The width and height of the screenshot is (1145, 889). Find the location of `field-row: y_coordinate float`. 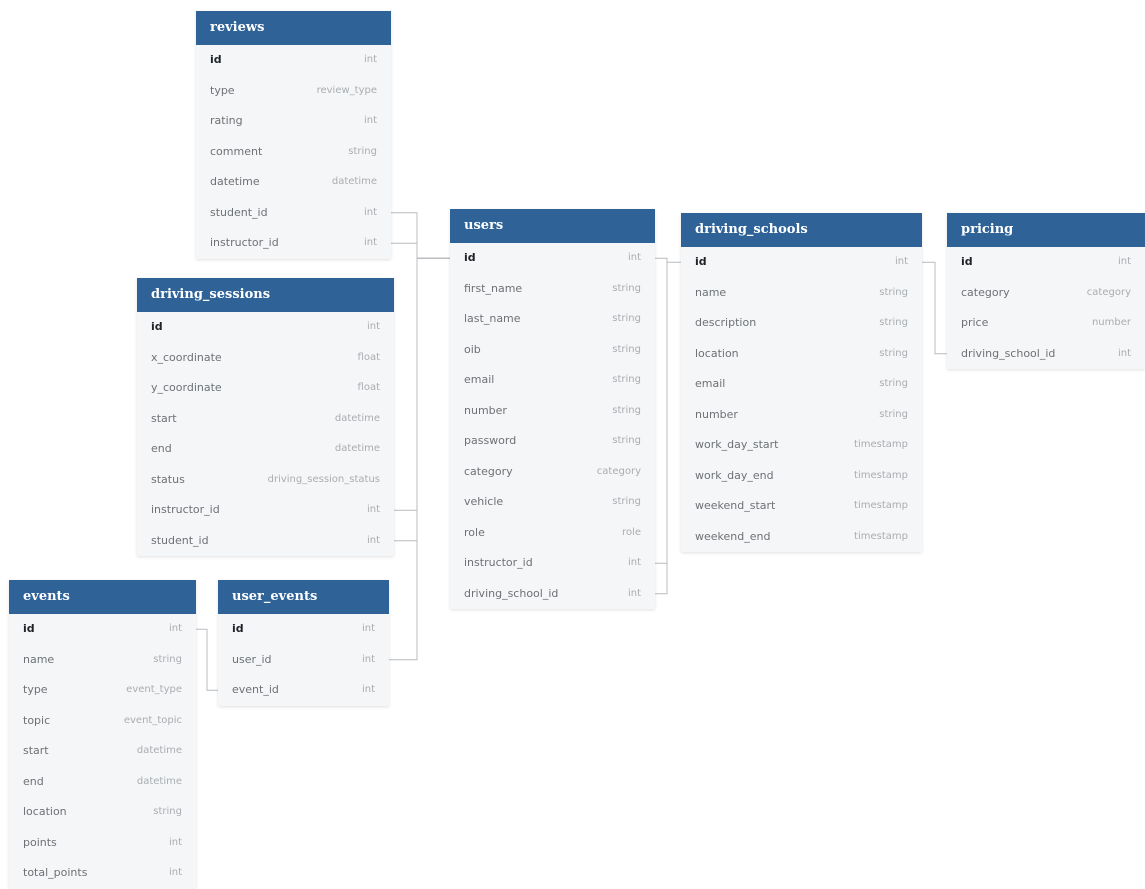

field-row: y_coordinate float is located at coordinates (265, 388).